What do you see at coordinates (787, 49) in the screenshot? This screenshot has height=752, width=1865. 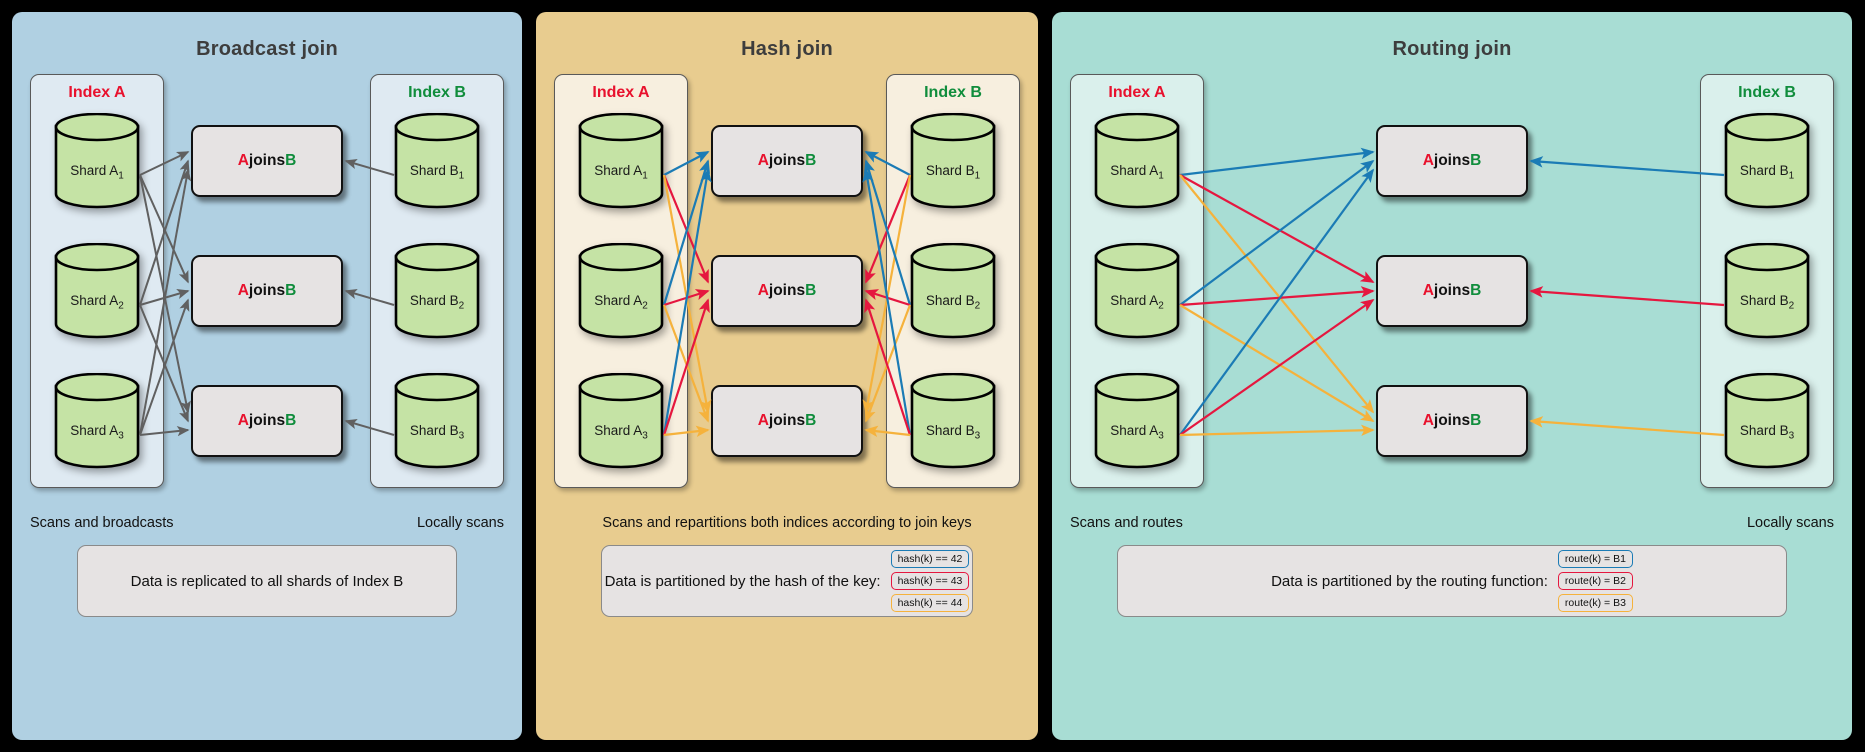 I see `panel-title: Hash join` at bounding box center [787, 49].